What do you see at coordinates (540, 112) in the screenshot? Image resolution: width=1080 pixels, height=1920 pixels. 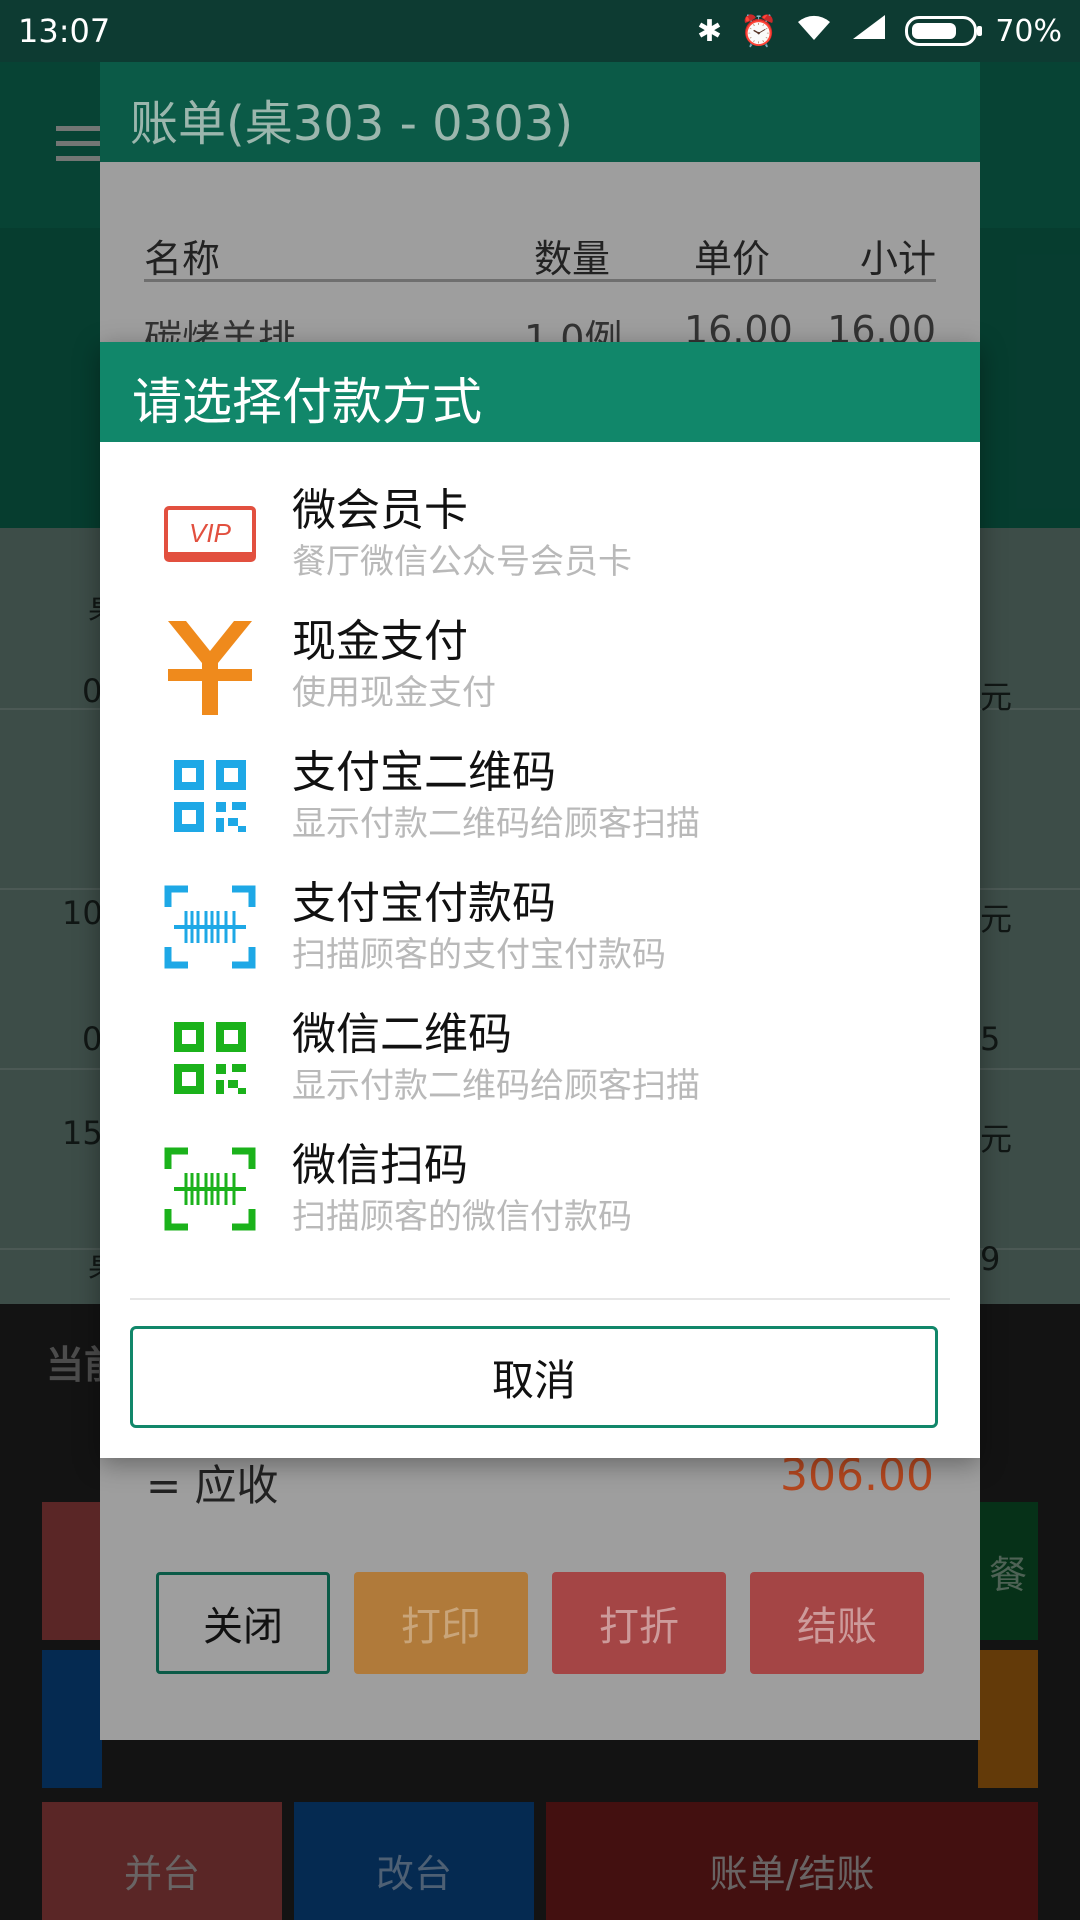 I see `bill-title: 账单(桌303 - 0303)` at bounding box center [540, 112].